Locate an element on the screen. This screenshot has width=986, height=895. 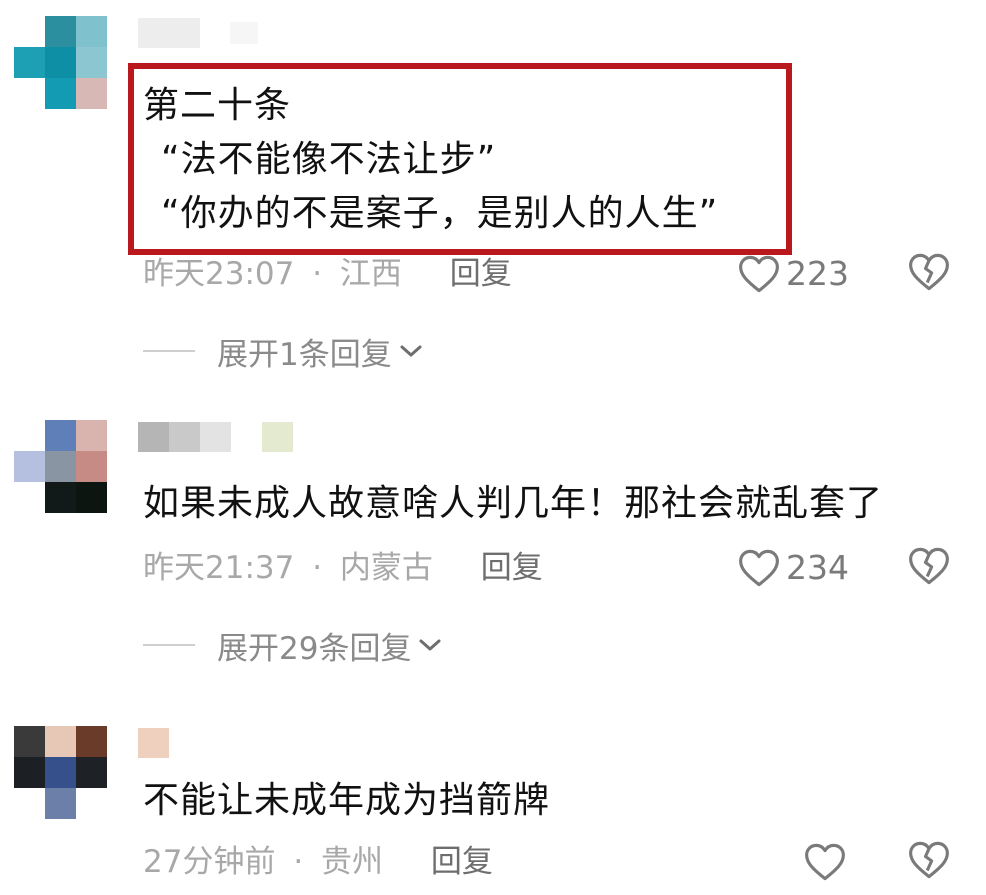
comment-line: 不能让未成年成为挡箭牌 is located at coordinates (347, 800).